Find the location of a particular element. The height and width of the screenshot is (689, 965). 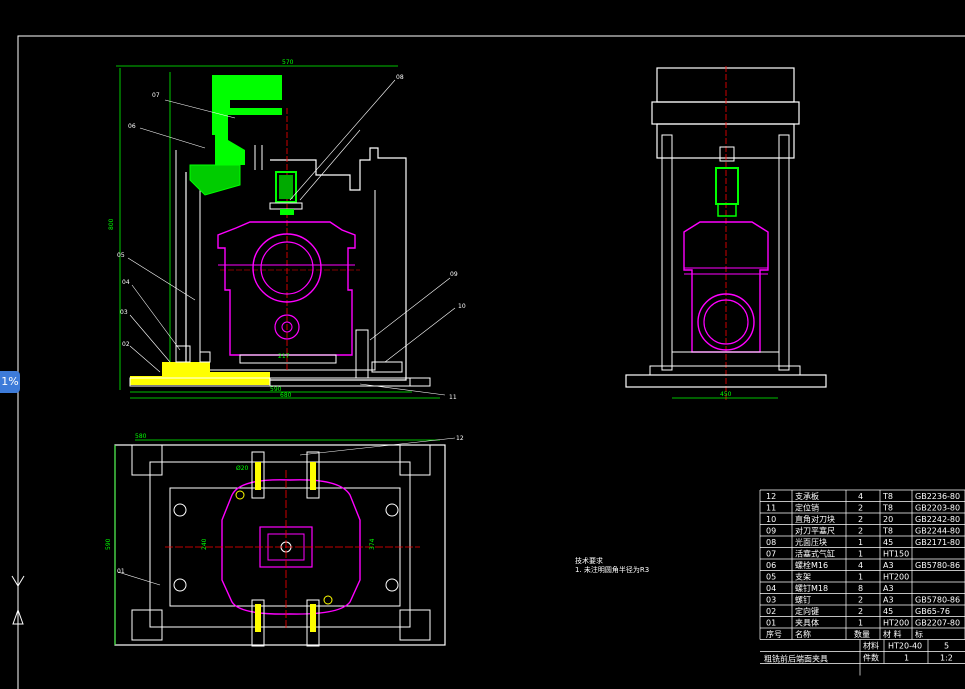

bom-row-no: 12 is located at coordinates (771, 496).